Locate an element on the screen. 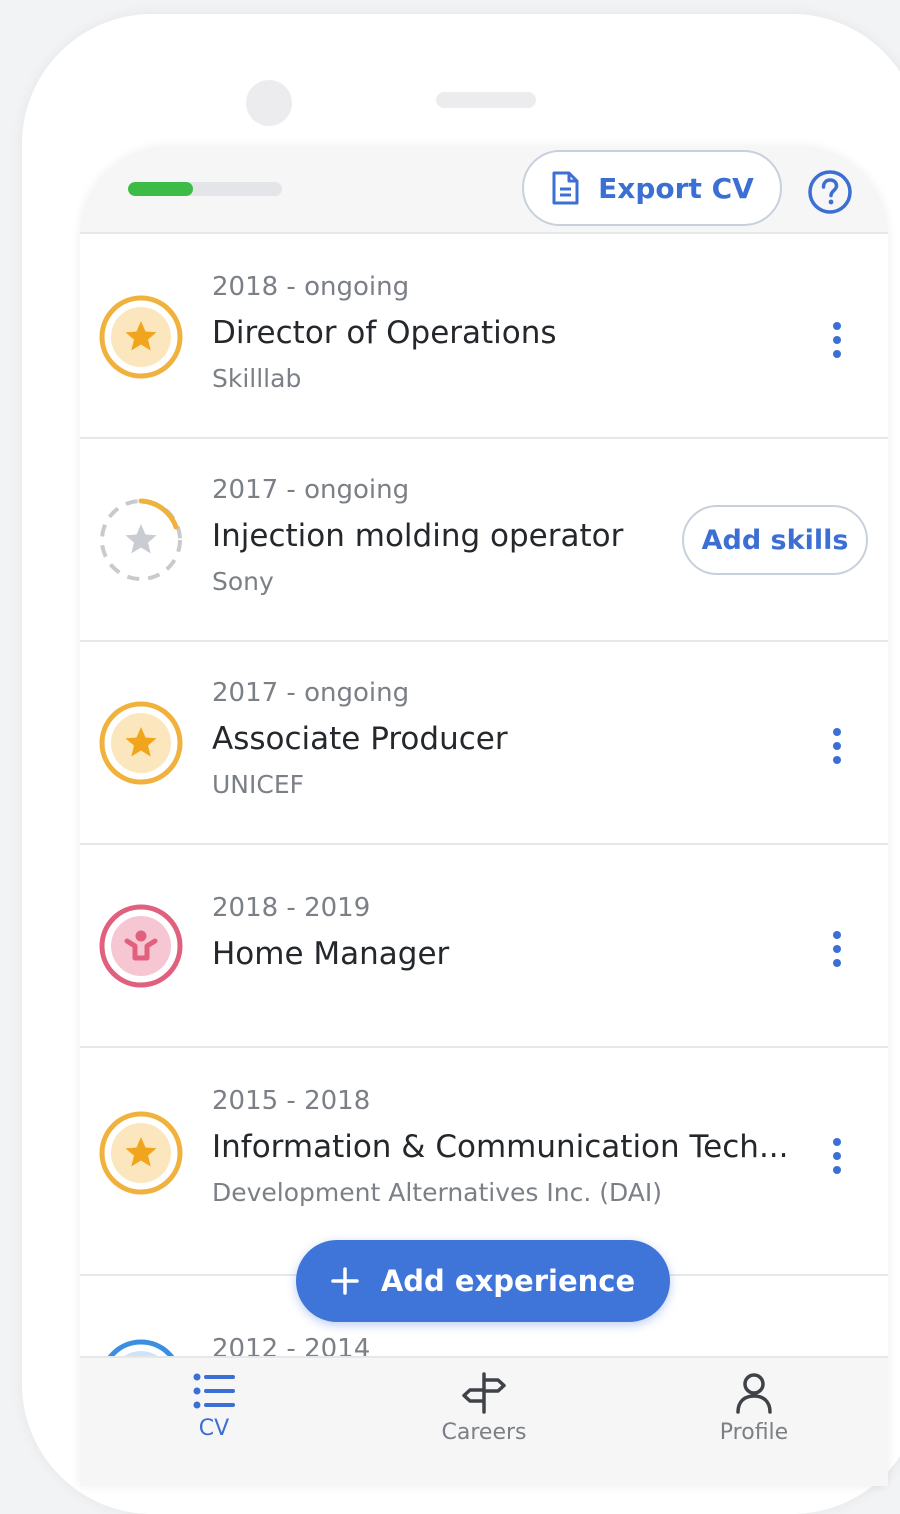 This screenshot has width=900, height=1514. top-bar: Export CV is located at coordinates (484, 190).